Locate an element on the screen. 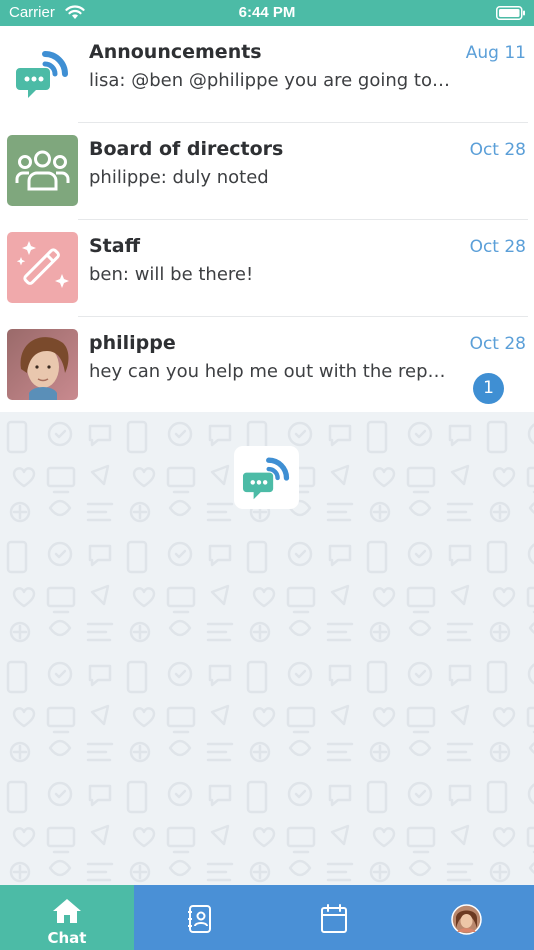 This screenshot has width=534, height=950. status-bar: Carrier 6:44 PM is located at coordinates (267, 13).